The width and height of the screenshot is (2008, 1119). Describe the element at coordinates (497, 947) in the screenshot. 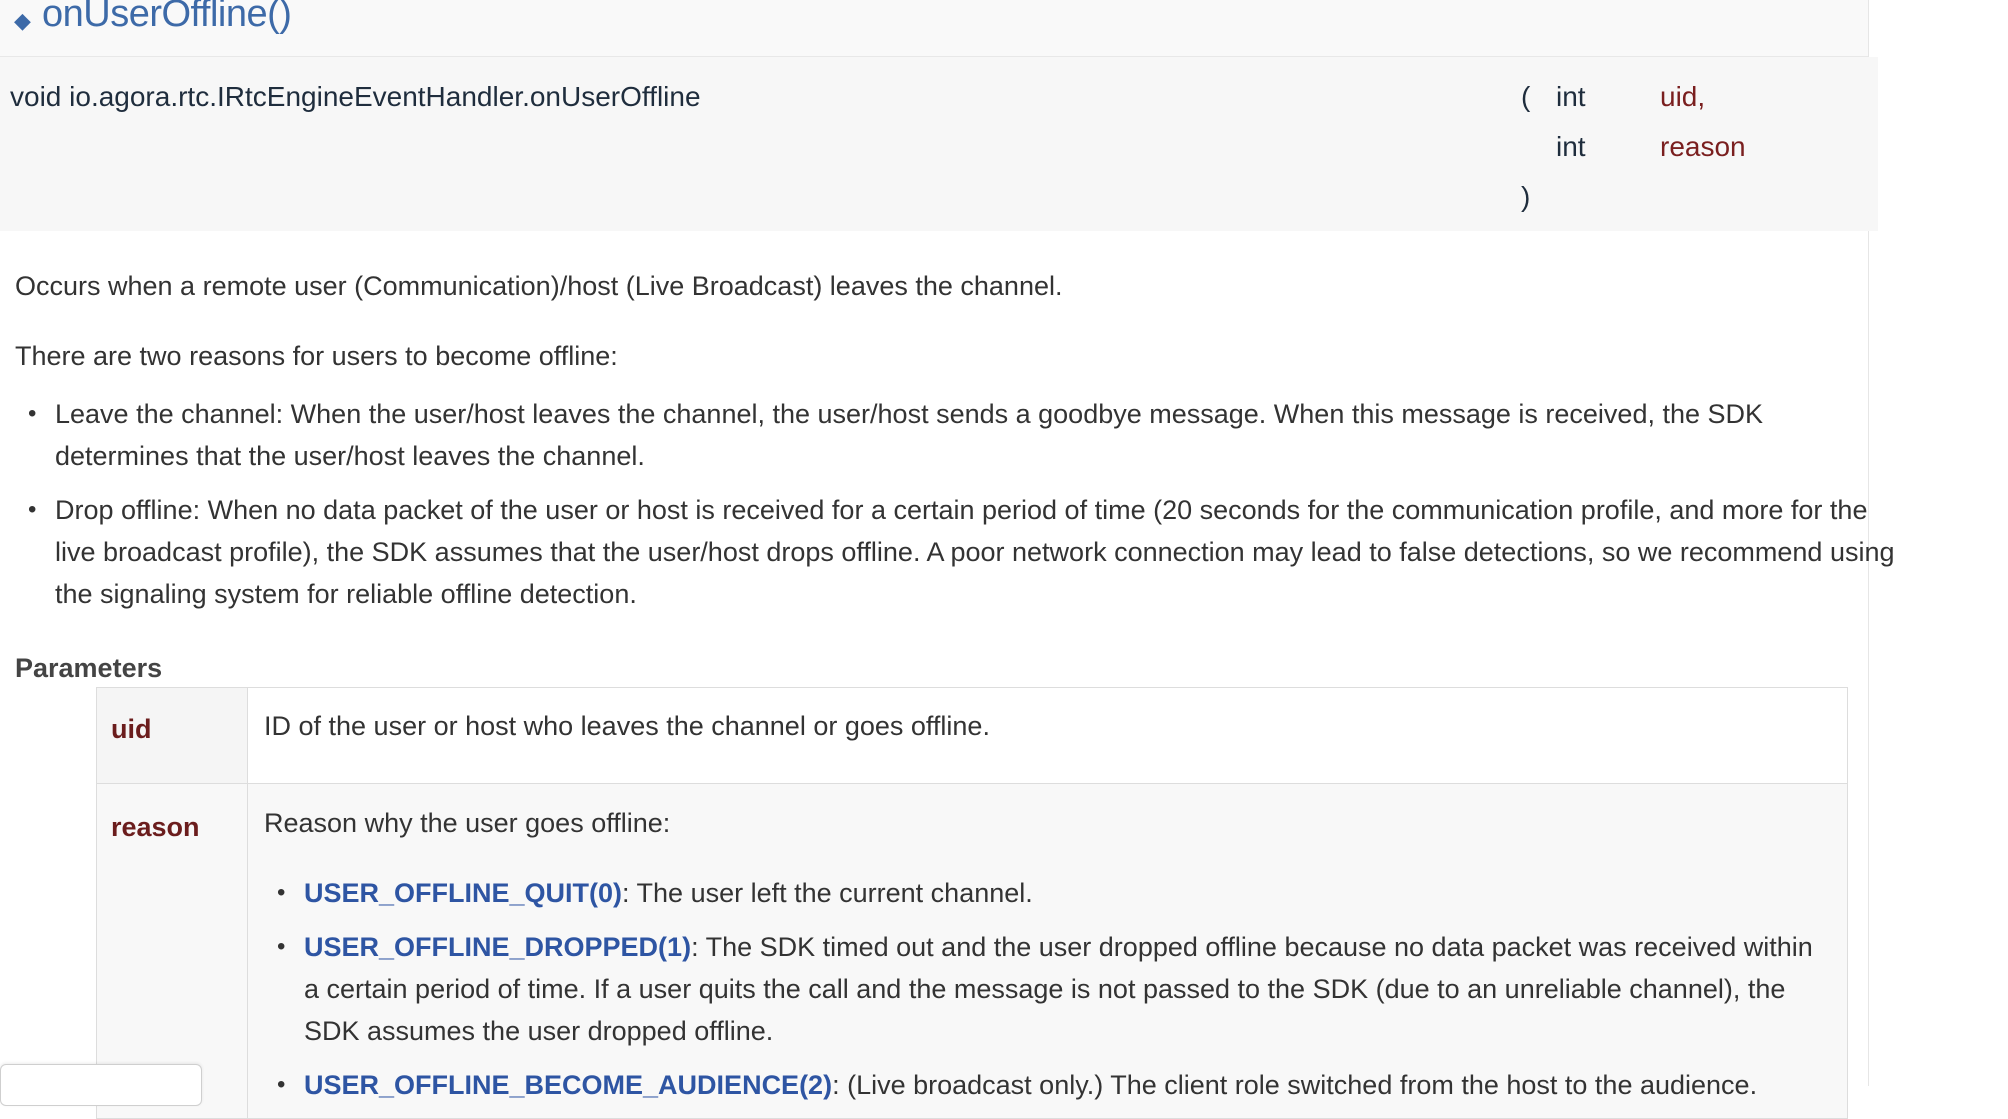

I see `enum-link: USER_OFFLINE_DROPPED(1)` at that location.